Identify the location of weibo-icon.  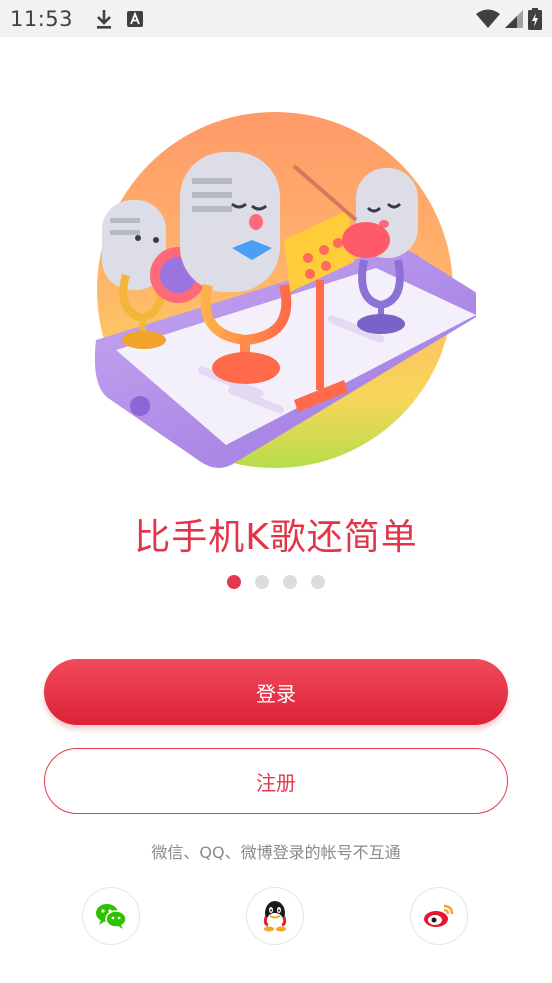
(439, 915).